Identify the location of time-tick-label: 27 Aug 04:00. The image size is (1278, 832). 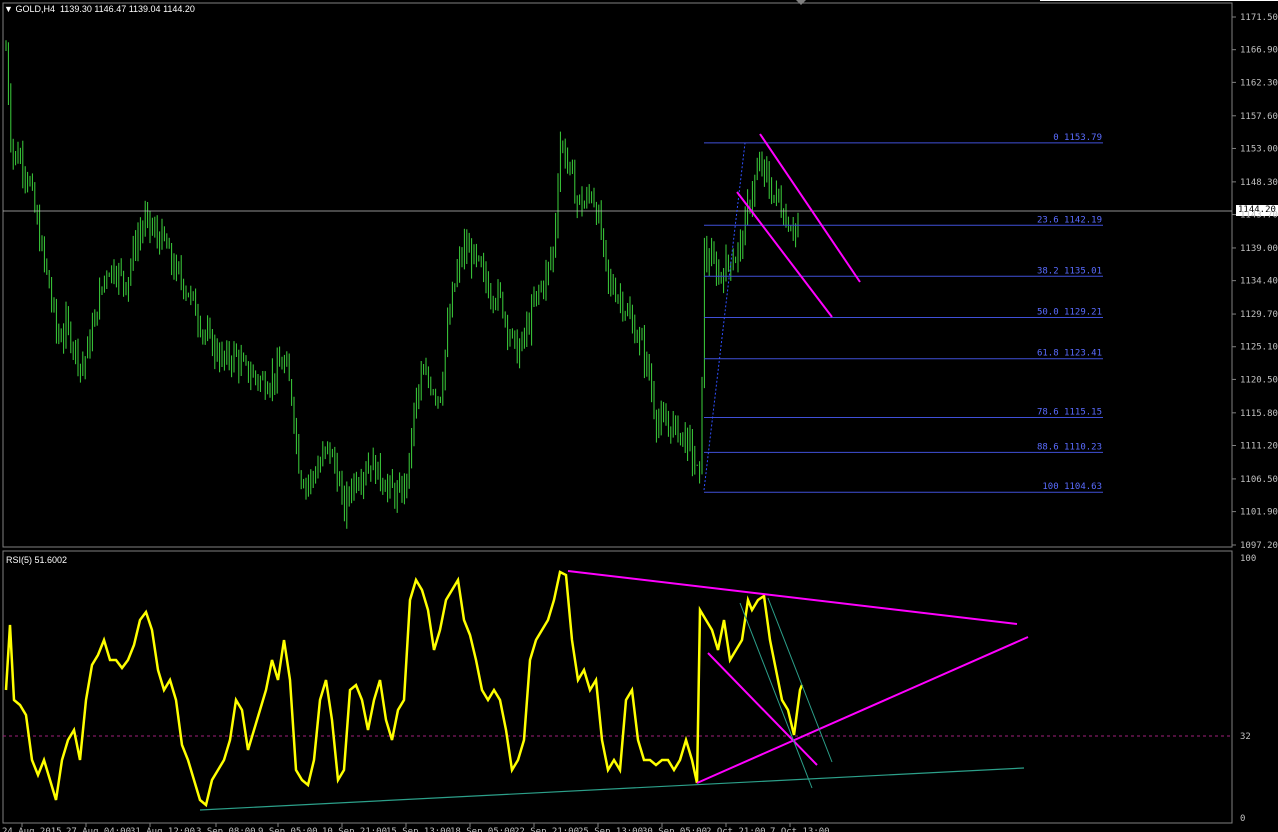
(98, 829).